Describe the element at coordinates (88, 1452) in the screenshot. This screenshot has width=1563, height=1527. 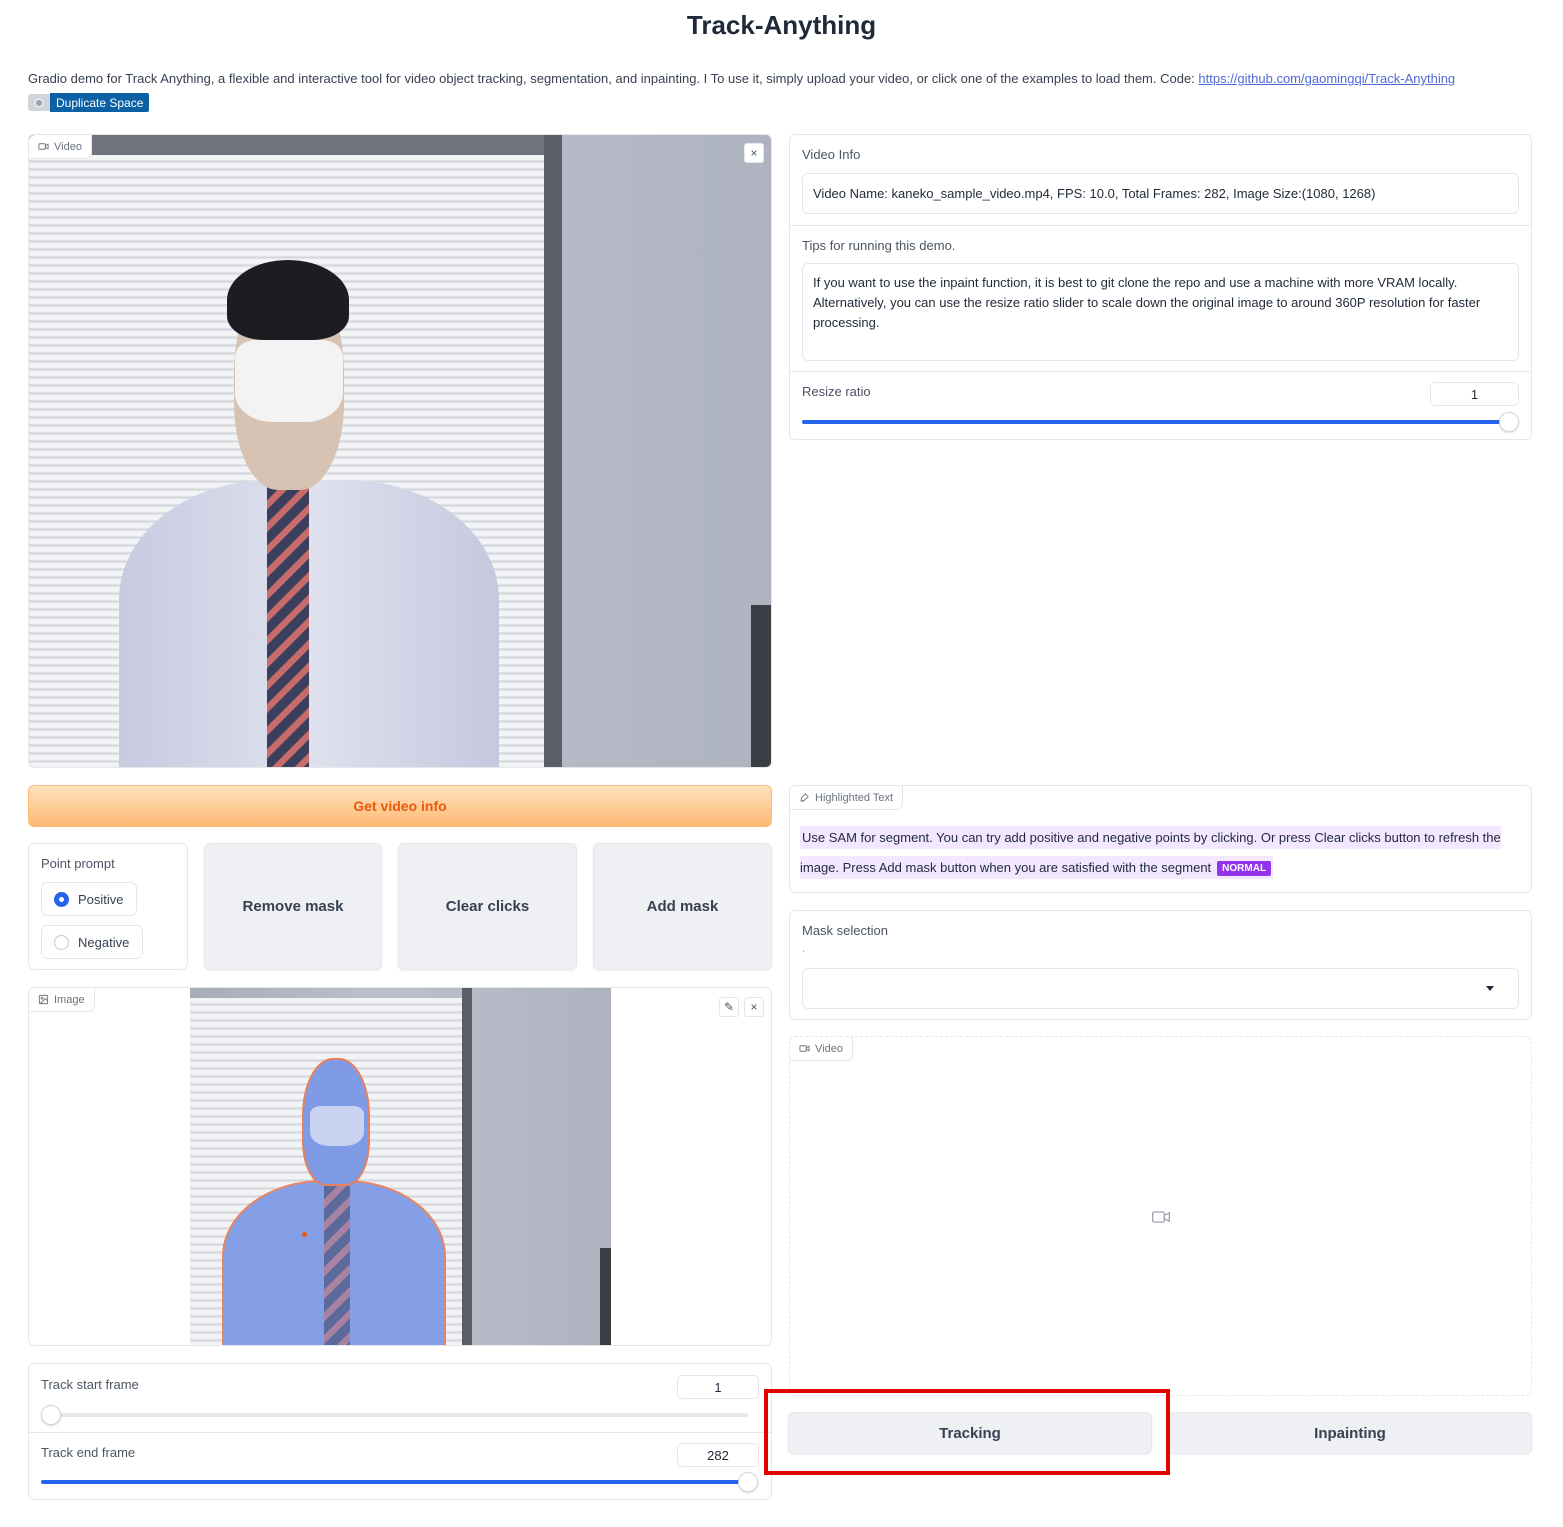
I see `track-end-label: Track end frame` at that location.